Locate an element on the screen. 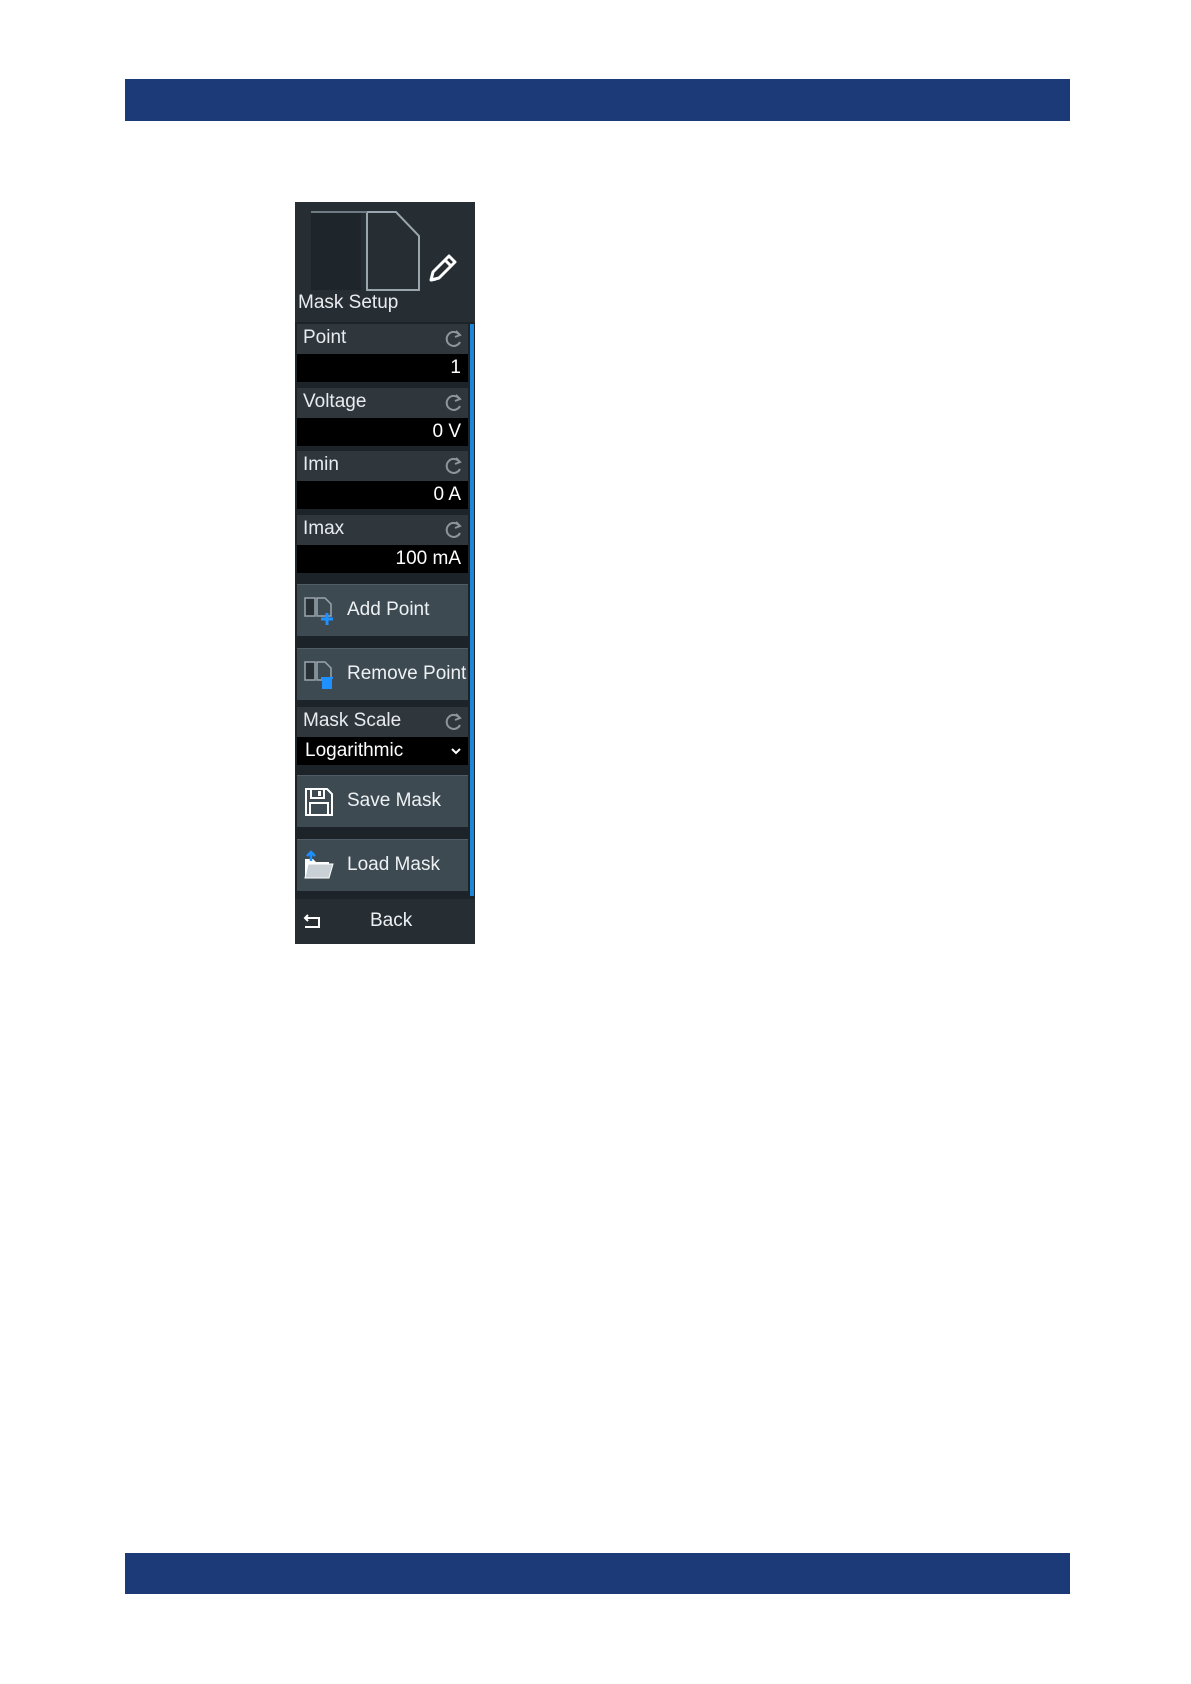  voltage-param: Voltage 0 V is located at coordinates (382, 418).